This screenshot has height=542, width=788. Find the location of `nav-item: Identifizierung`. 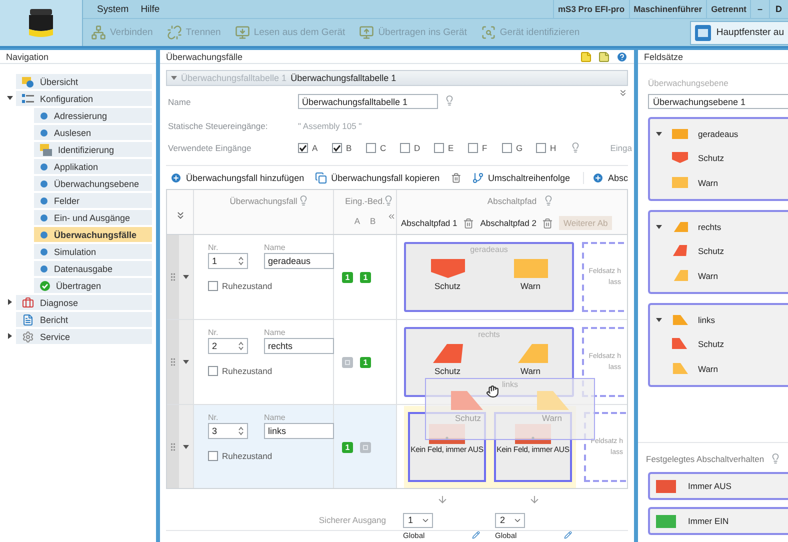

nav-item: Identifizierung is located at coordinates (93, 149).